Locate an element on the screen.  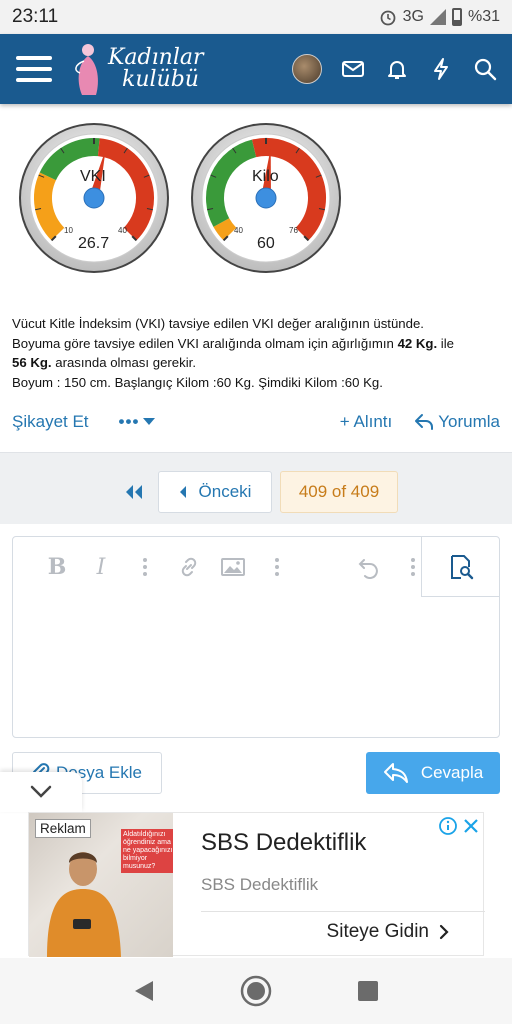
editor-toolbar: B I is located at coordinates (256, 567).